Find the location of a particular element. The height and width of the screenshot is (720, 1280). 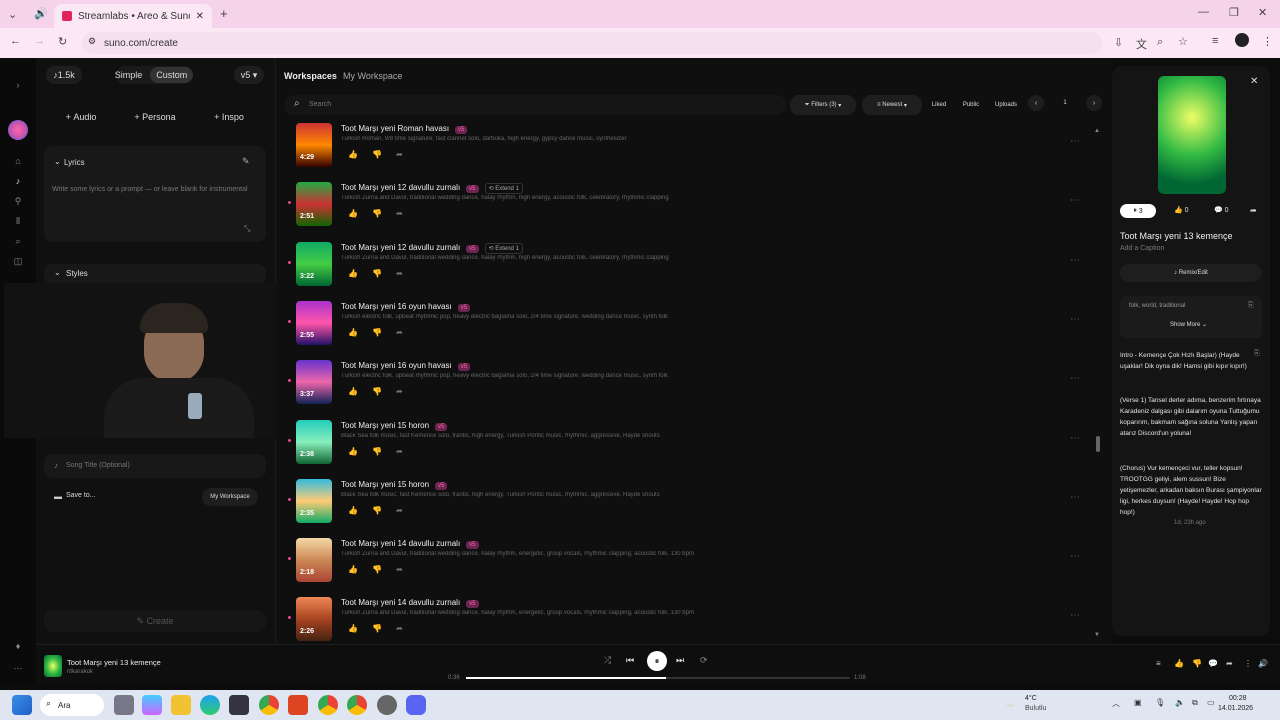

player-more-icon: ⋮ is located at coordinates (1248, 663).